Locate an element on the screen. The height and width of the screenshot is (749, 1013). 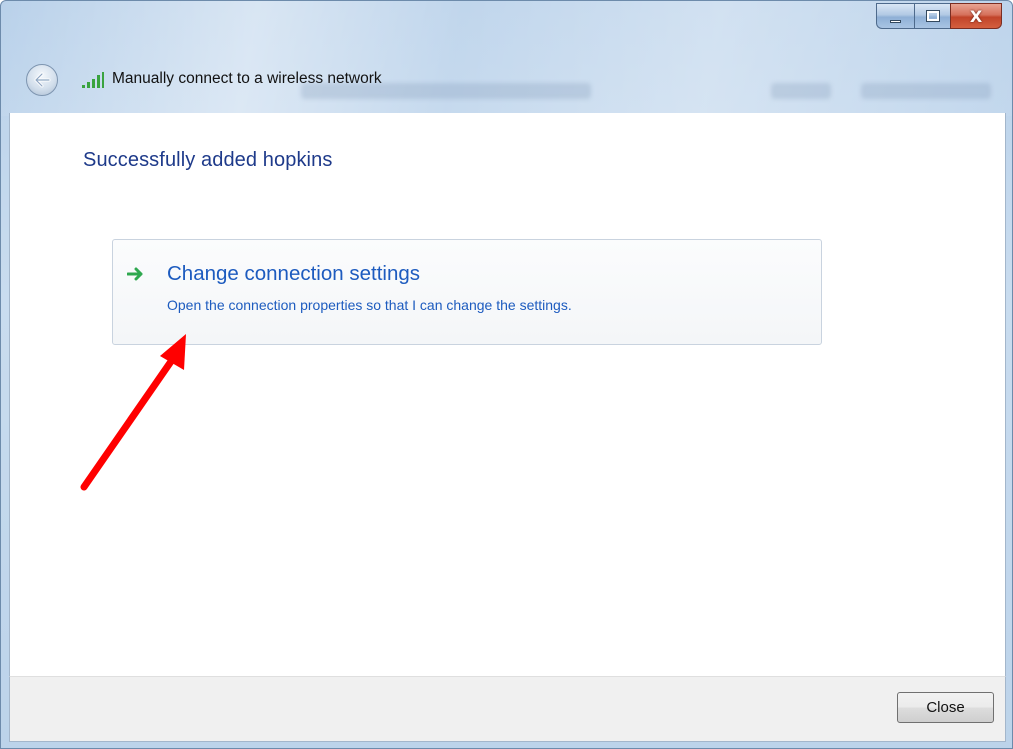
maximize-button is located at coordinates (932, 16).